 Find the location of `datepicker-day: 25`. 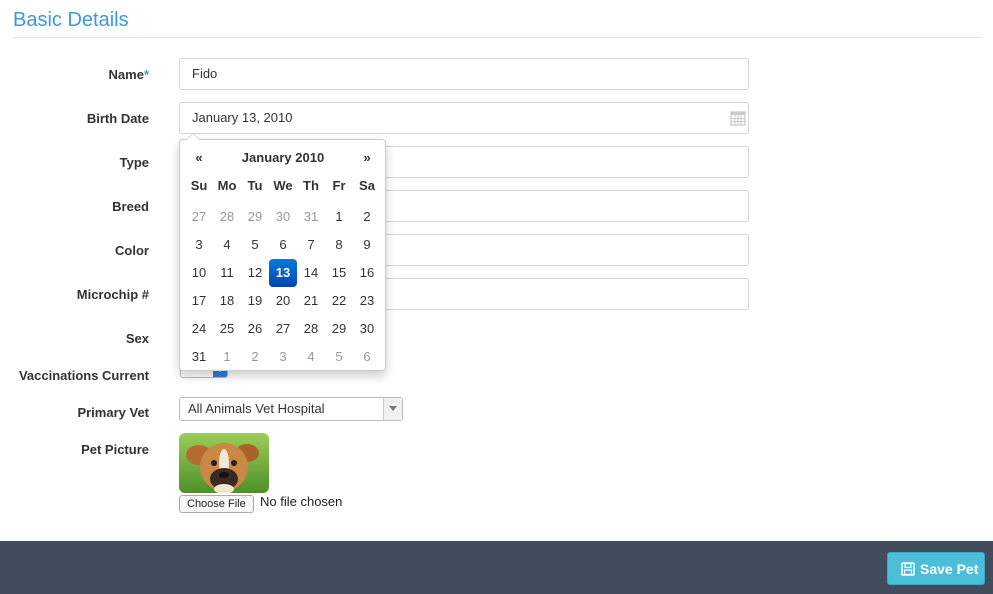

datepicker-day: 25 is located at coordinates (227, 329).